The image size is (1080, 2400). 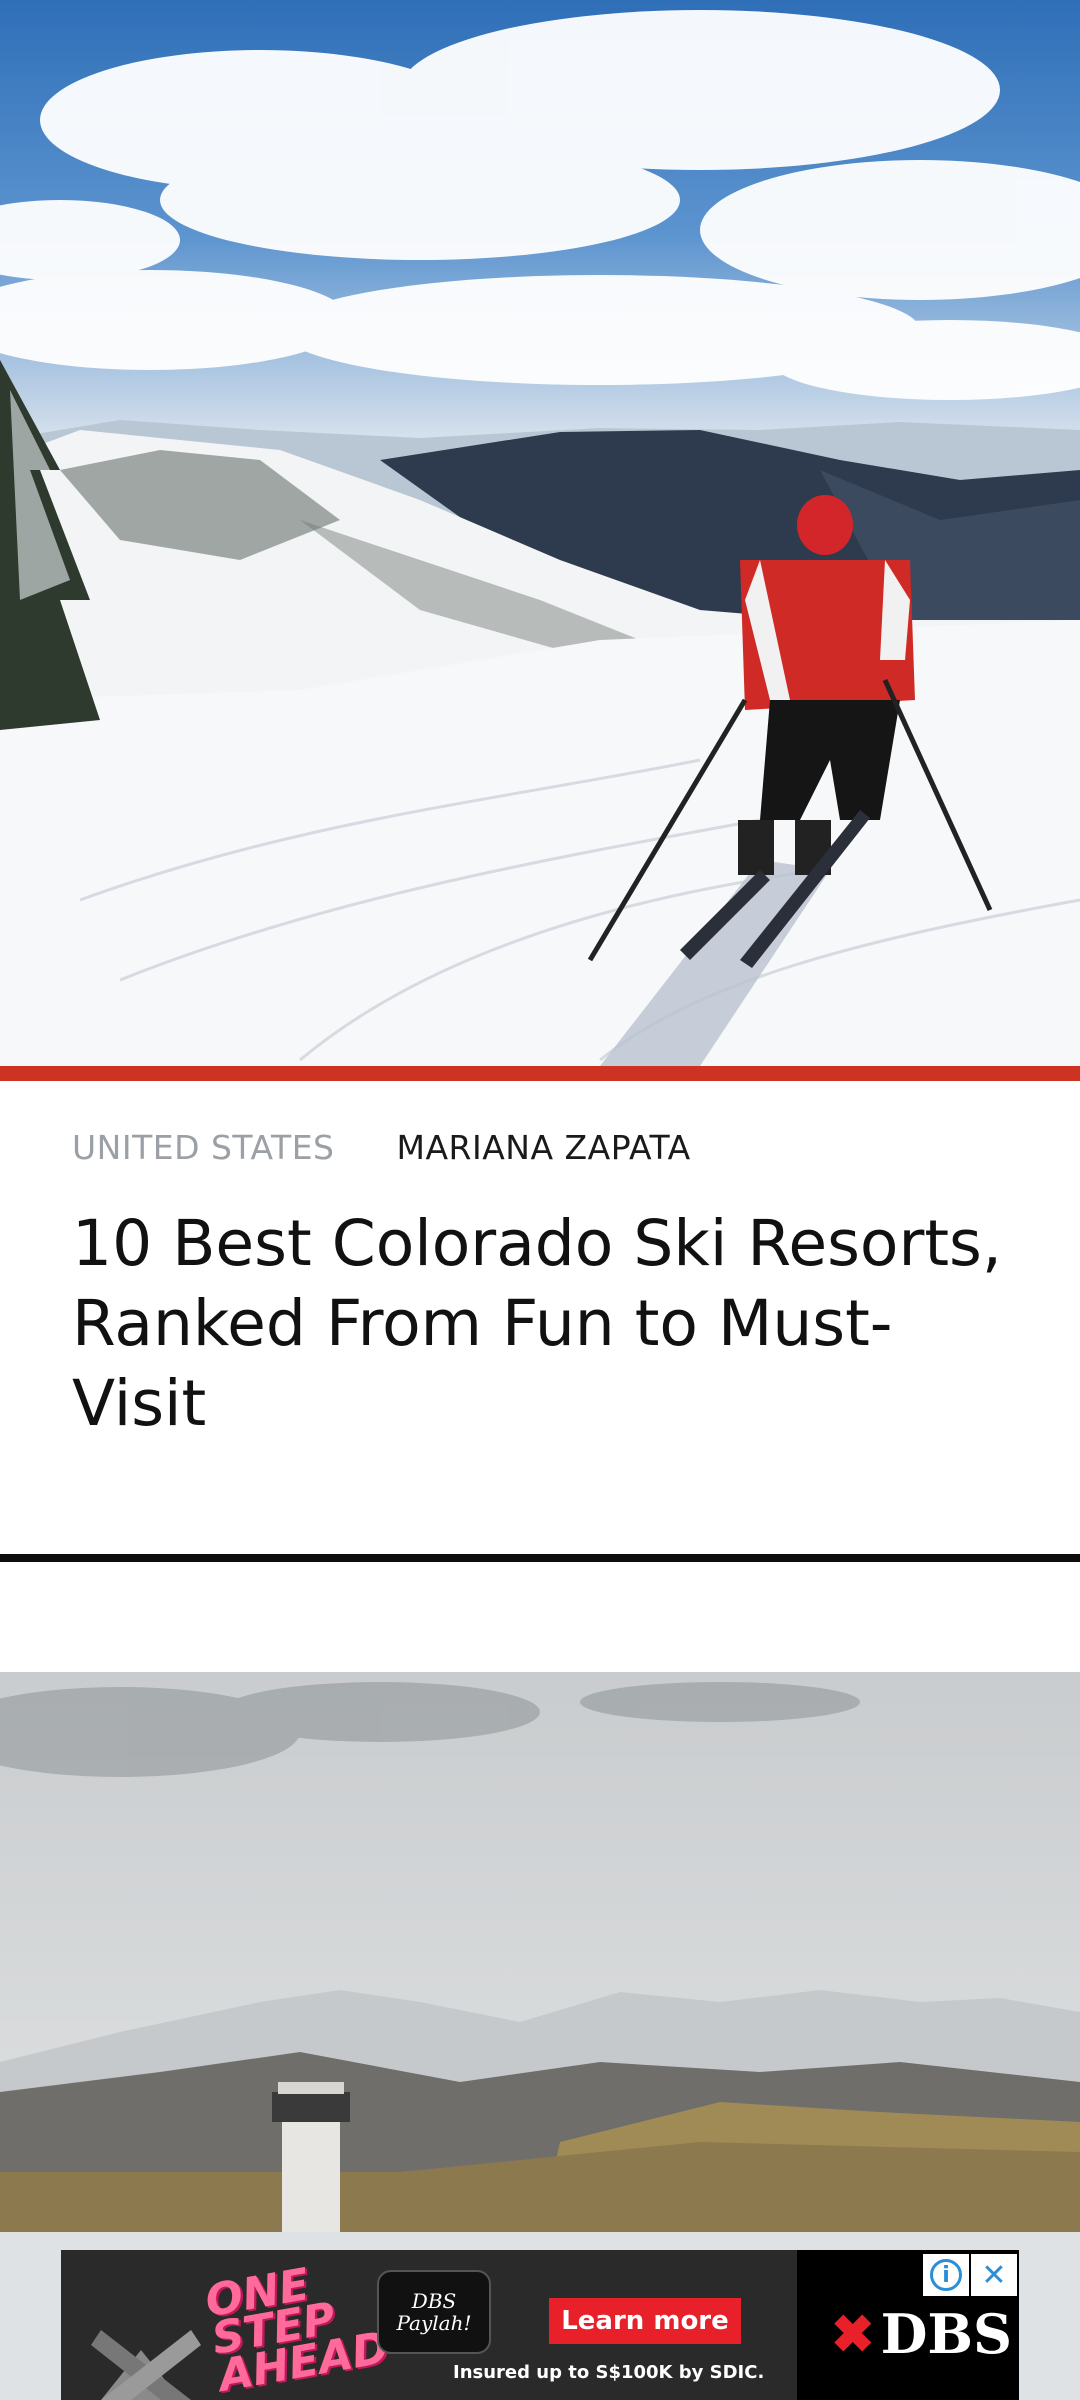 I want to click on ad-close-button: ✕, so click(x=994, y=2275).